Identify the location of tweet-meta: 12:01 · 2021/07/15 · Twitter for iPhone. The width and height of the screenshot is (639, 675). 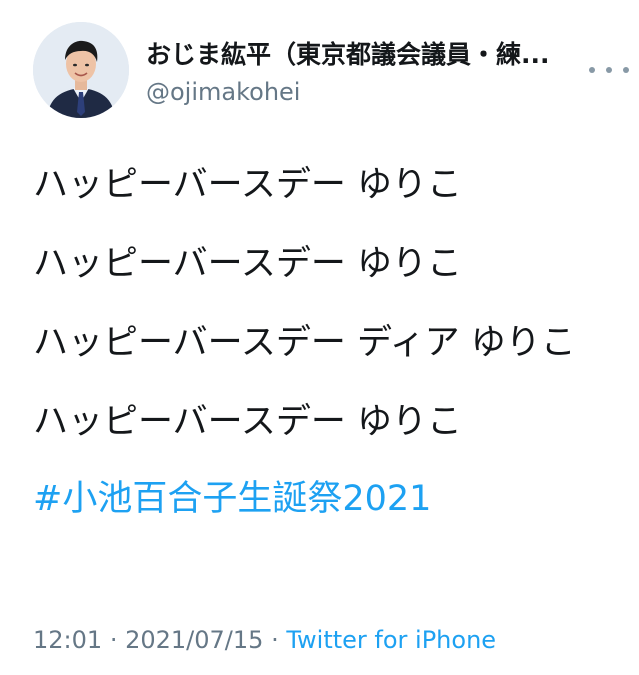
(264, 640).